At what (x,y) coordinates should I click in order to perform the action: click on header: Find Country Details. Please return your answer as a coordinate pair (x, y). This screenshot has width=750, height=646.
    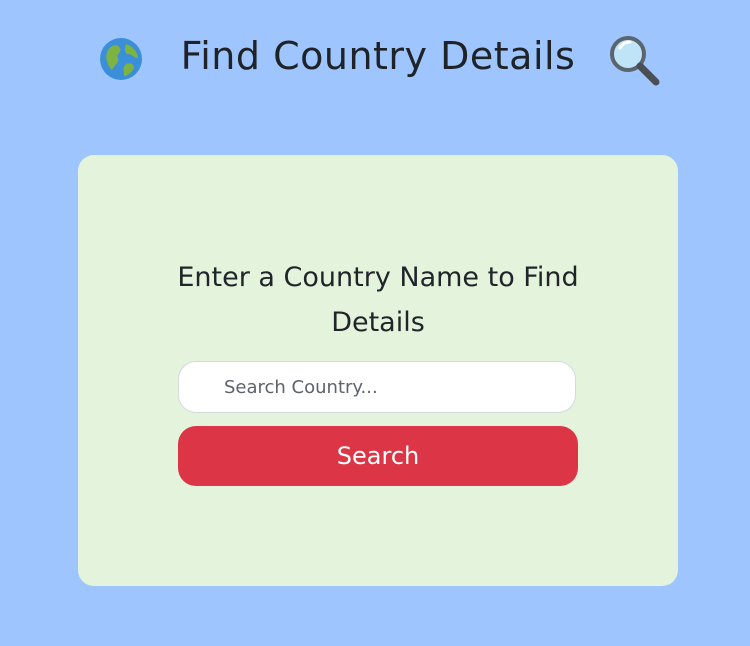
    Looking at the image, I should click on (375, 58).